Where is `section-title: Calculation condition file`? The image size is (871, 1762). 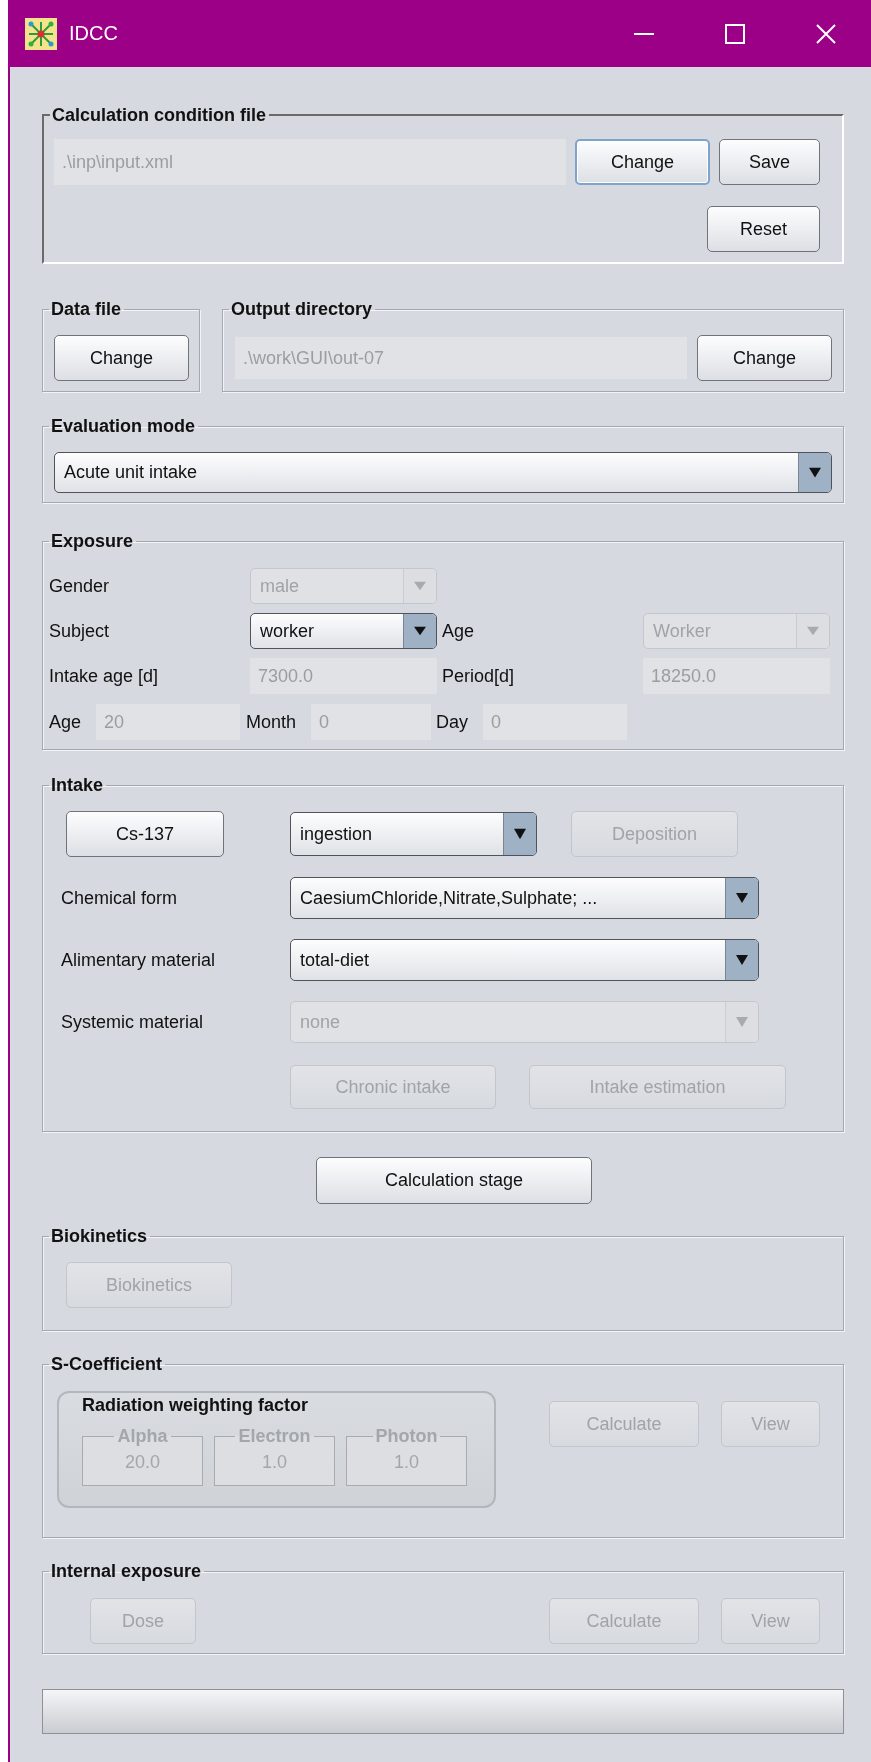 section-title: Calculation condition file is located at coordinates (159, 115).